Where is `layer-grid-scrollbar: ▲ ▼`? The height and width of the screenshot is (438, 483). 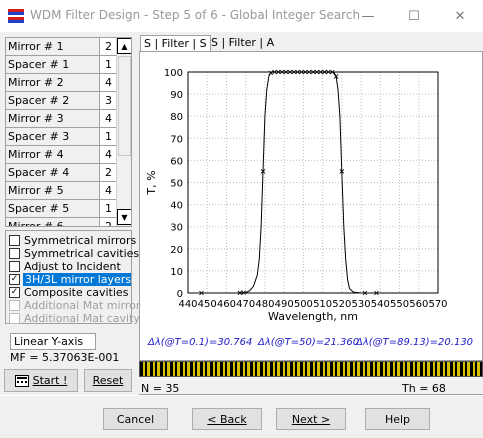 layer-grid-scrollbar: ▲ ▼ is located at coordinates (123, 132).